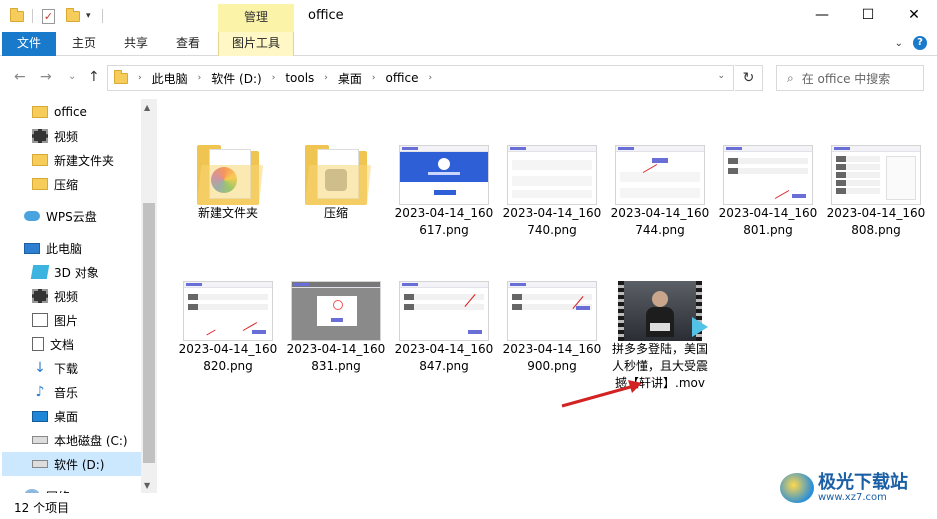  Describe the element at coordinates (53, 344) in the screenshot. I see `sidebar-item-documents: 文档` at that location.